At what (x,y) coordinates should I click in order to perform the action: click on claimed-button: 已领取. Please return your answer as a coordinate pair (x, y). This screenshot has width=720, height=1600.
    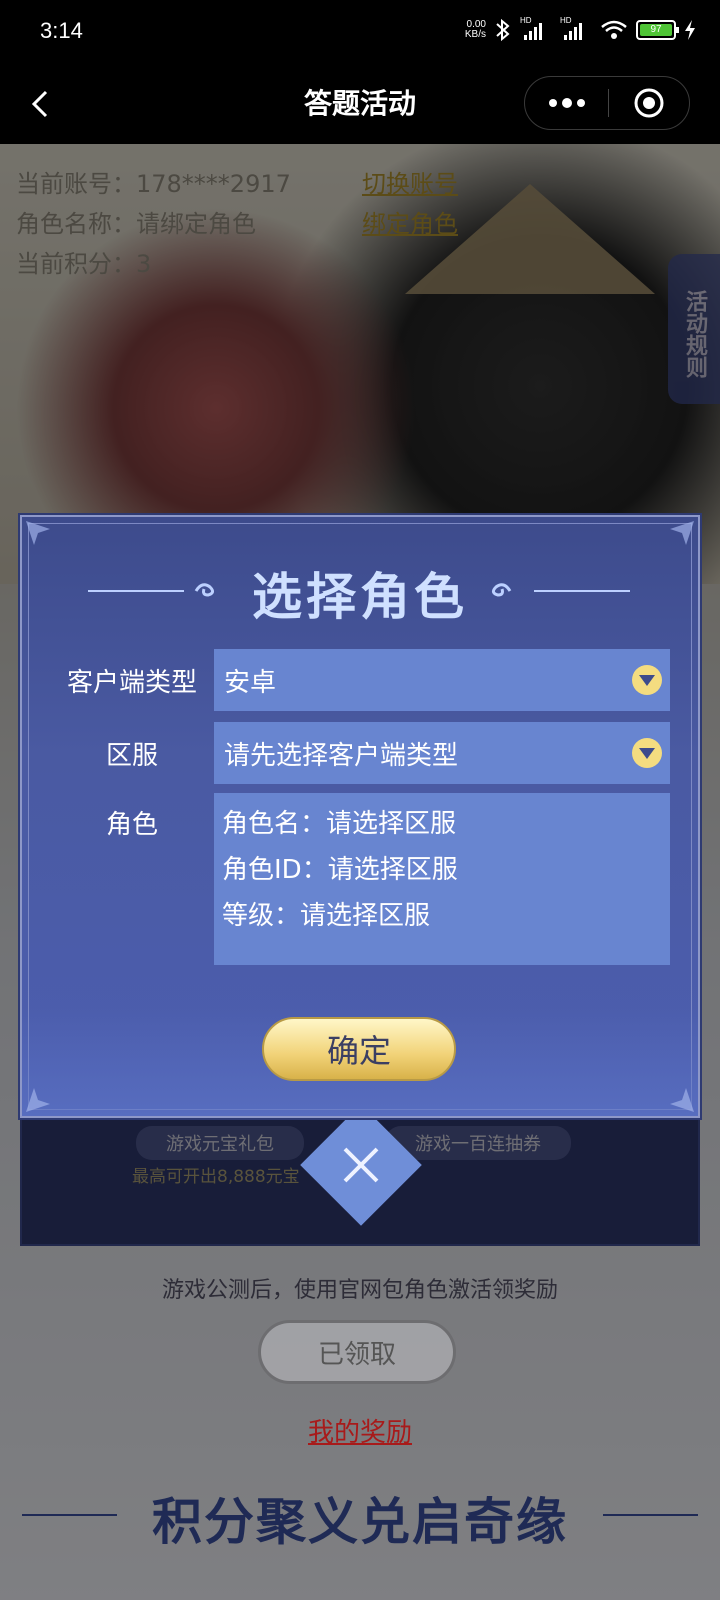
    Looking at the image, I should click on (357, 1352).